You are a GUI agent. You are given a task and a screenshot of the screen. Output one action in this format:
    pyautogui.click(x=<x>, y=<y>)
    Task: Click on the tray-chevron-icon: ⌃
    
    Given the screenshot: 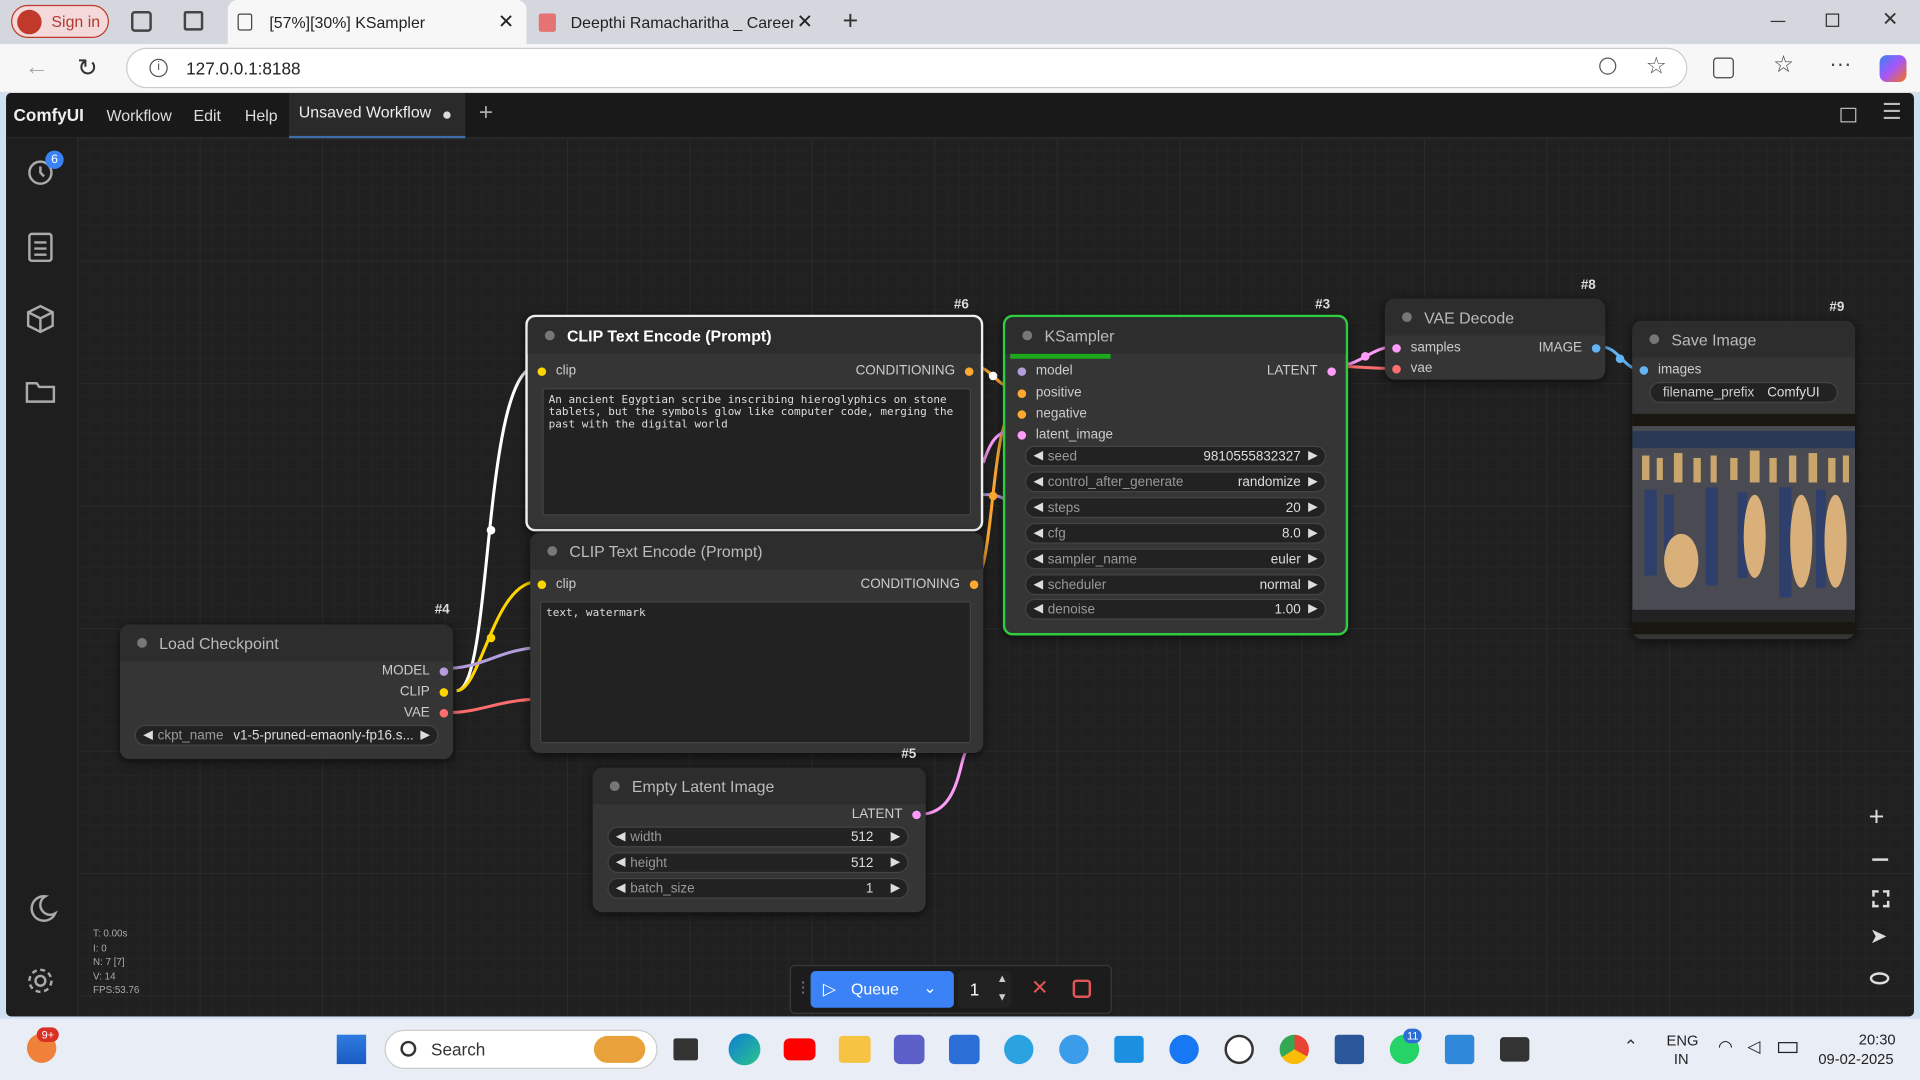 What is the action you would take?
    pyautogui.click(x=1631, y=1046)
    